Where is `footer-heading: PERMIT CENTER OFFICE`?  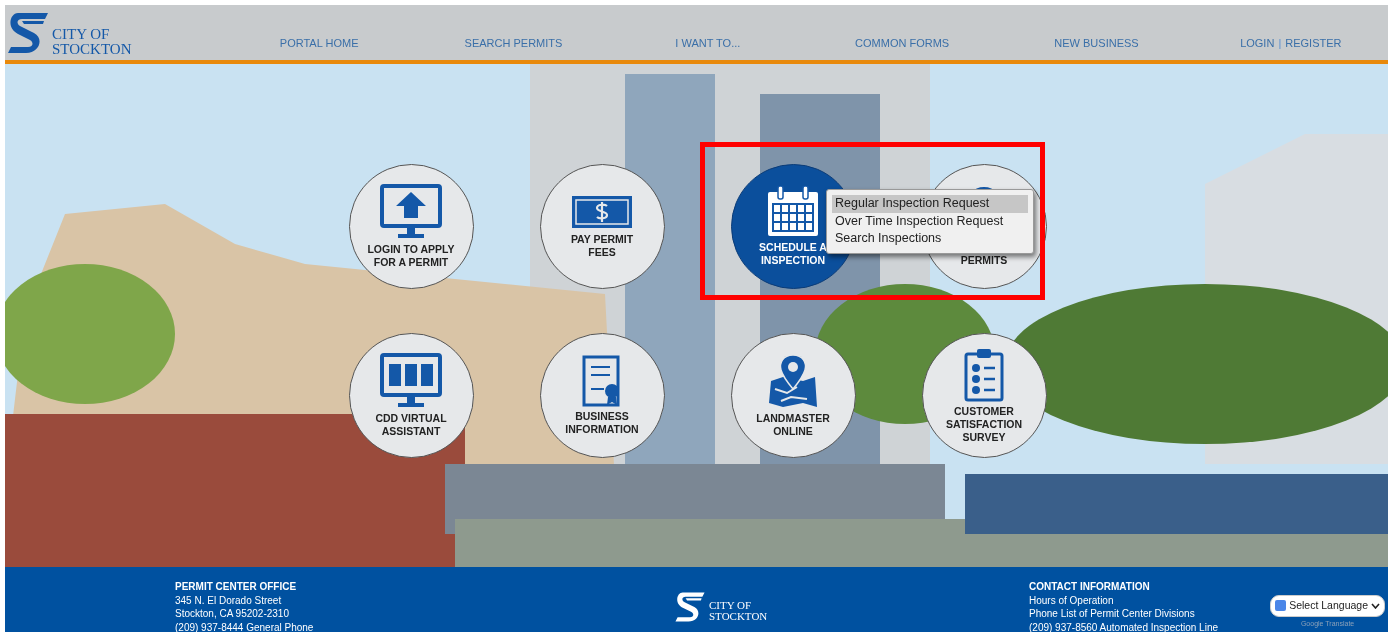 footer-heading: PERMIT CENTER OFFICE is located at coordinates (236, 587).